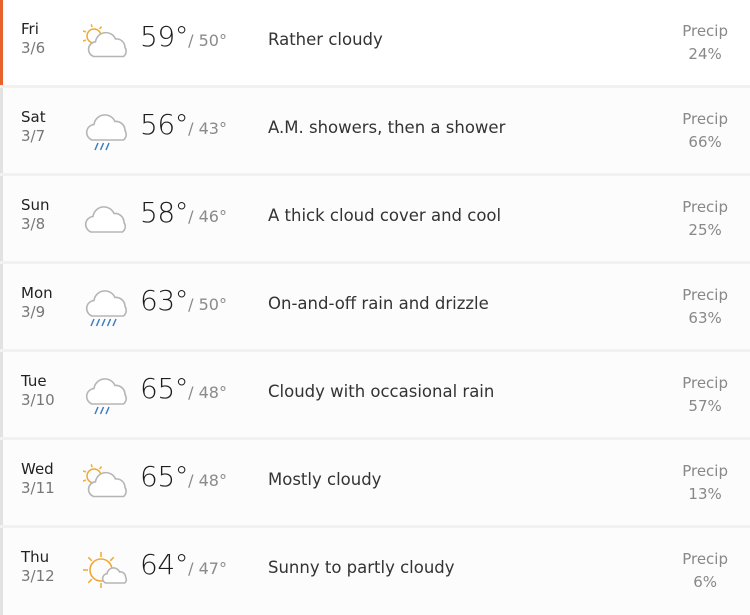 This screenshot has width=750, height=615. Describe the element at coordinates (30, 29) in the screenshot. I see `day-of-week: Fri` at that location.